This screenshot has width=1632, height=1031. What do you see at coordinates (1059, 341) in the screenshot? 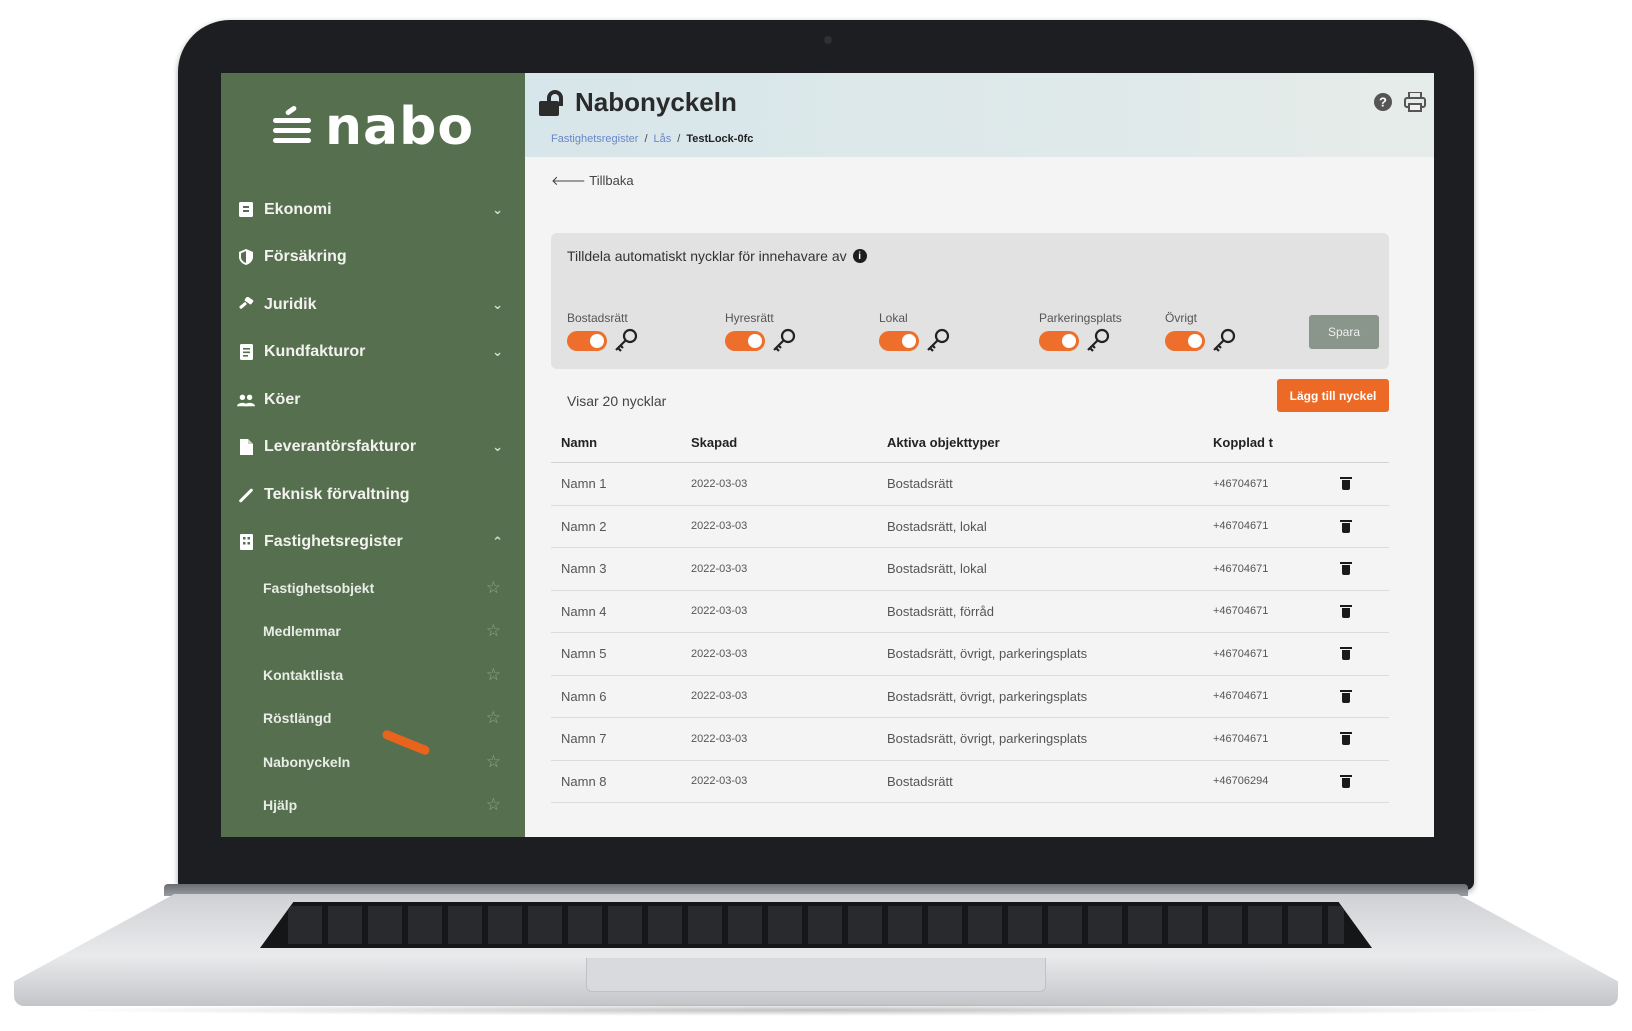
I see `parkeringsplats-switch` at bounding box center [1059, 341].